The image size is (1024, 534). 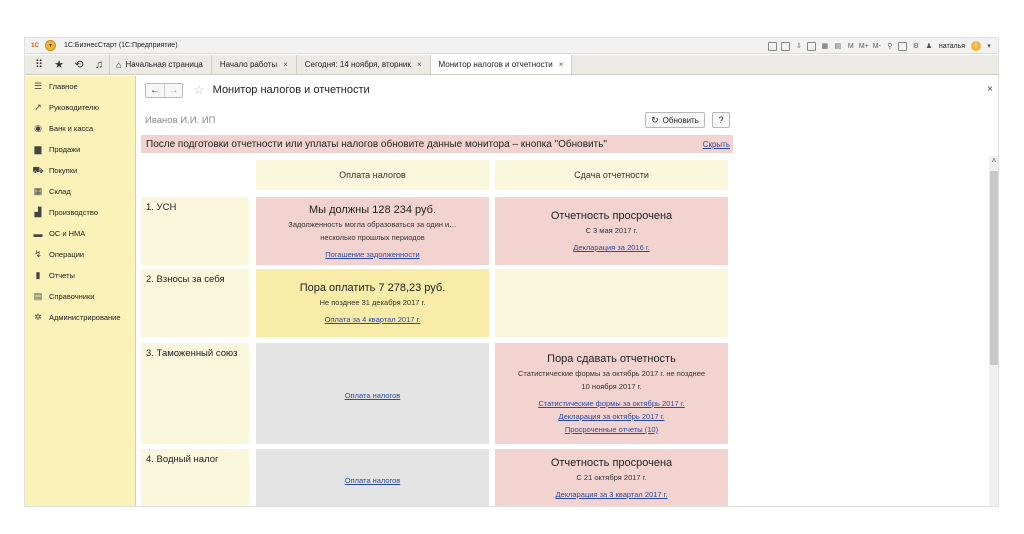 What do you see at coordinates (903, 46) in the screenshot?
I see `window-icon` at bounding box center [903, 46].